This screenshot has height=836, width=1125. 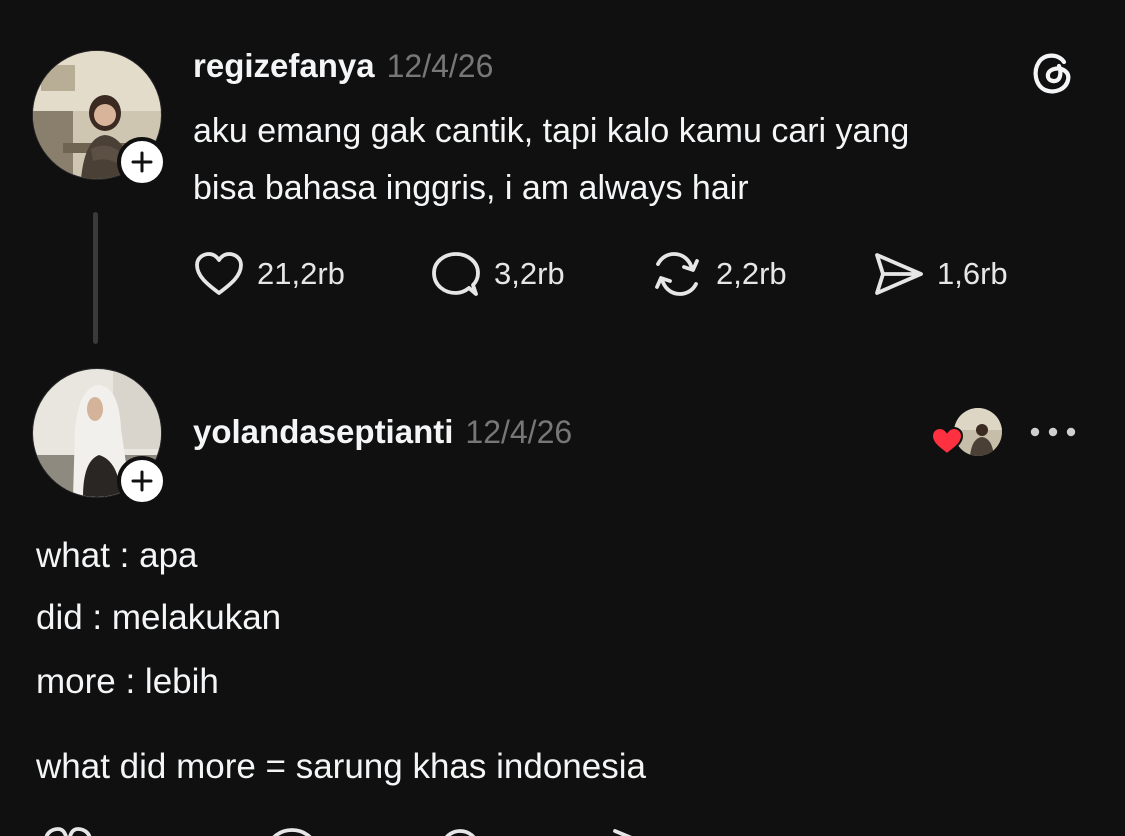 I want to click on reply-username: yolandaseptianti, so click(x=323, y=432).